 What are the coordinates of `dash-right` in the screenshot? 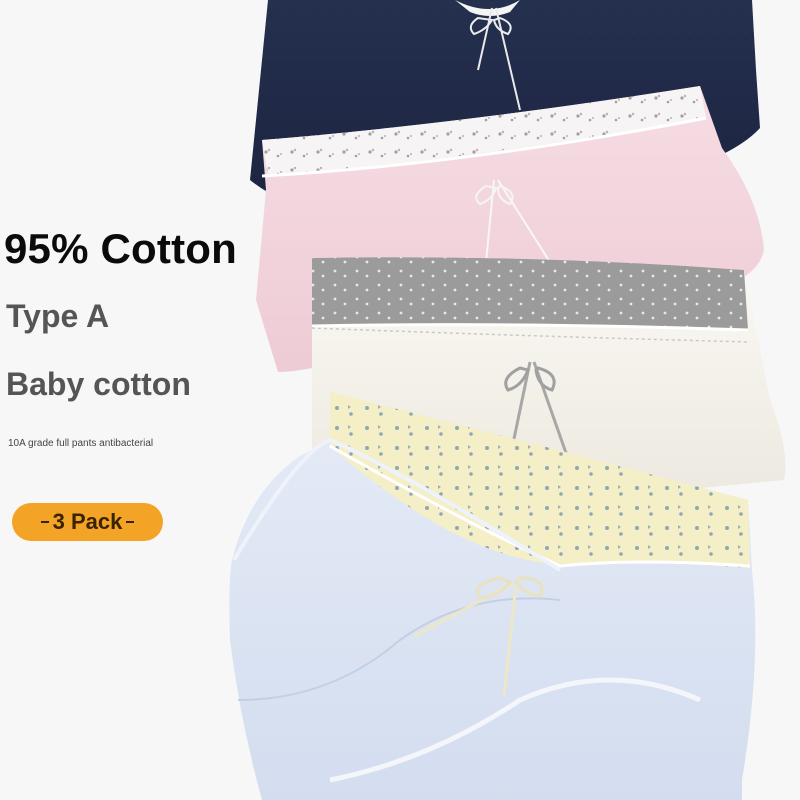 It's located at (130, 522).